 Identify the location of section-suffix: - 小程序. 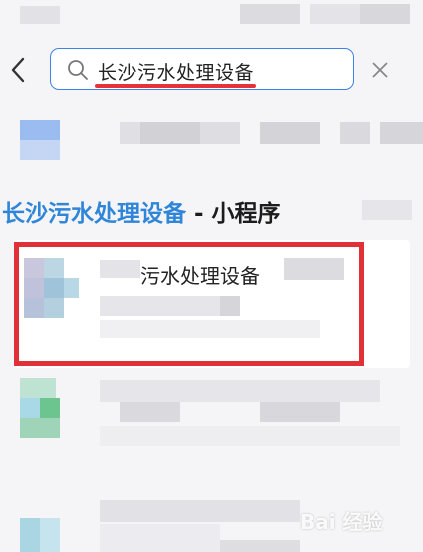
(233, 214).